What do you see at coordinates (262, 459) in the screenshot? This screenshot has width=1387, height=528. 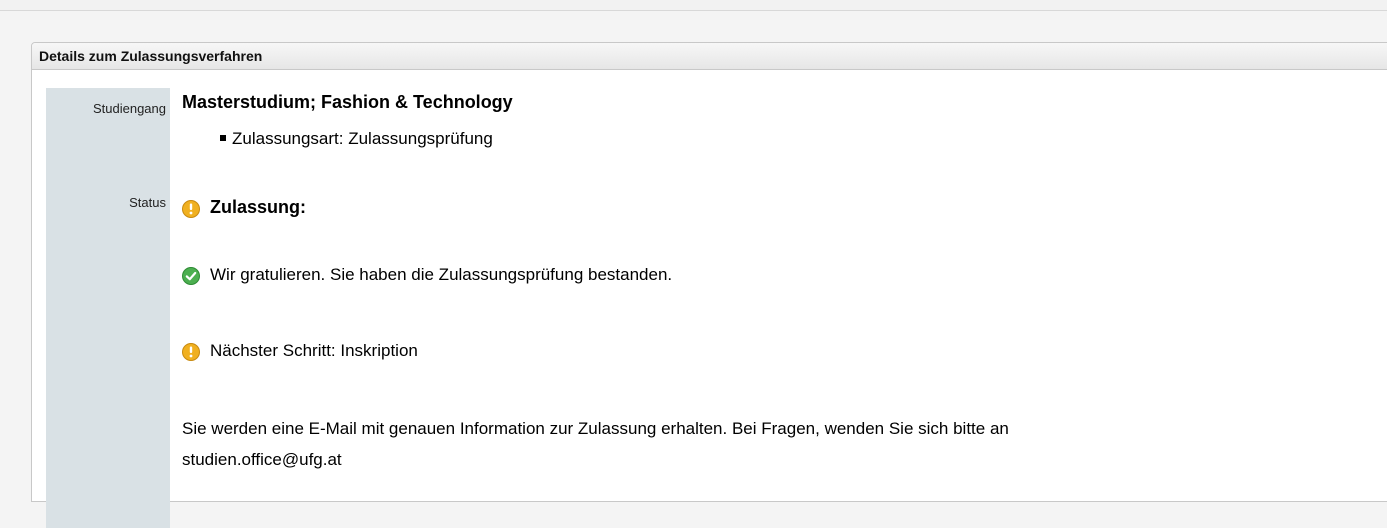 I see `info-email: studien.office@ufg.at` at bounding box center [262, 459].